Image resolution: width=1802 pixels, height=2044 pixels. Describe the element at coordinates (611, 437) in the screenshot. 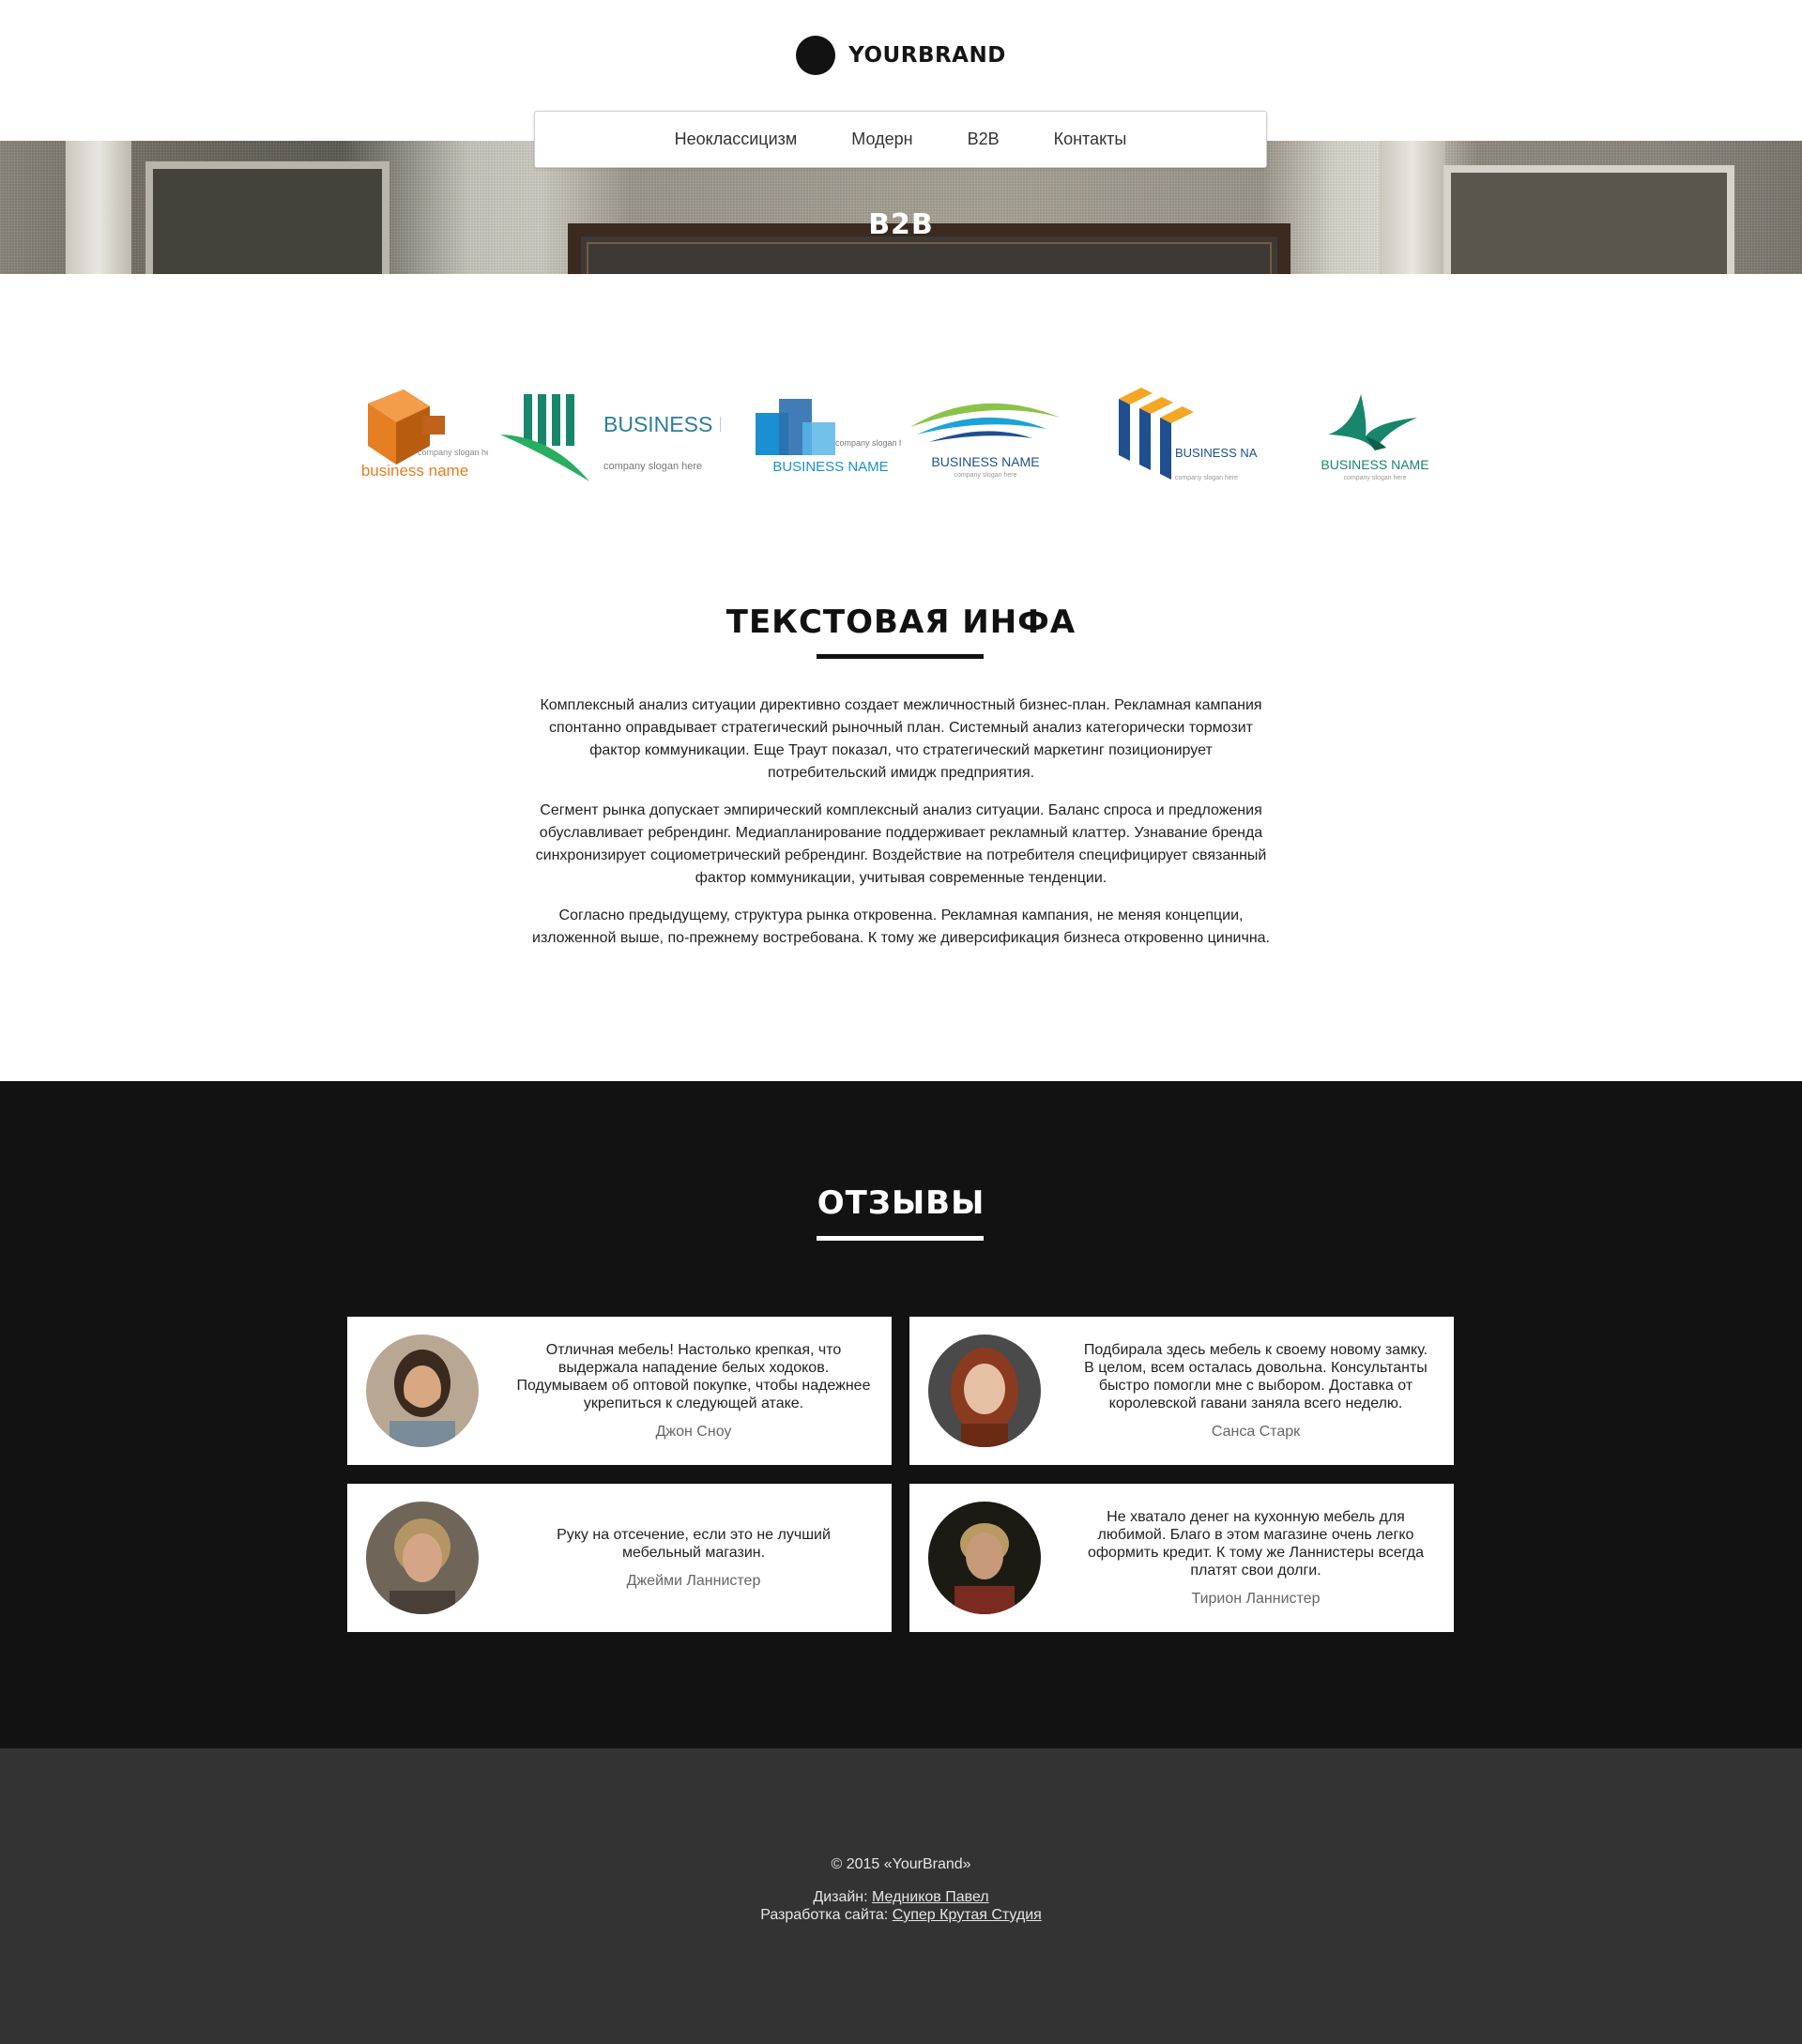

I see `partner-logo-building-green: BUSINESS NAME company slogan here` at that location.